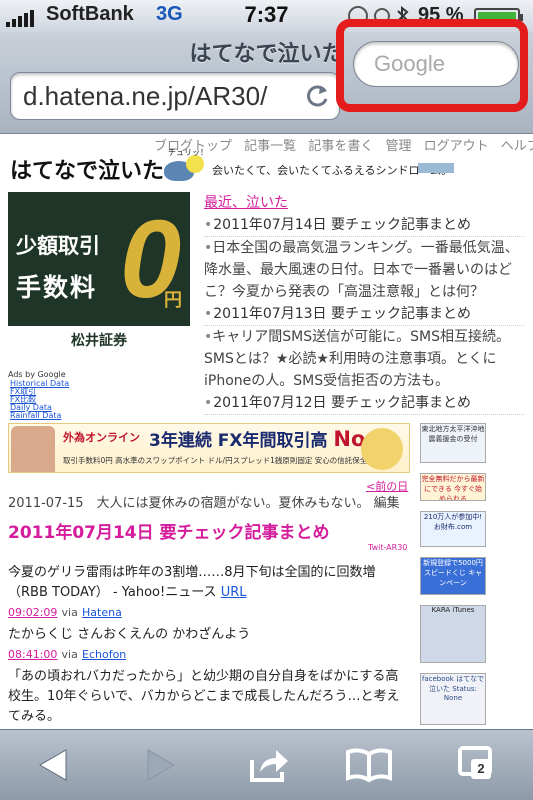 This screenshot has width=533, height=800. What do you see at coordinates (37, 374) in the screenshot?
I see `ads-by-google-label: Ads by Google` at bounding box center [37, 374].